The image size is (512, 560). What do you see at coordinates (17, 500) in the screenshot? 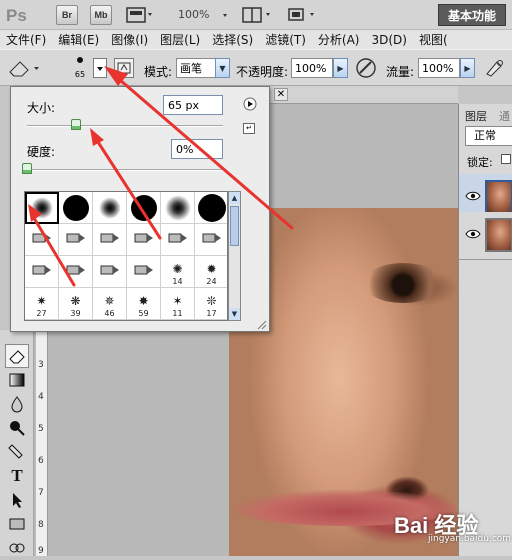
I see `path-selection-tool-icon` at bounding box center [17, 500].